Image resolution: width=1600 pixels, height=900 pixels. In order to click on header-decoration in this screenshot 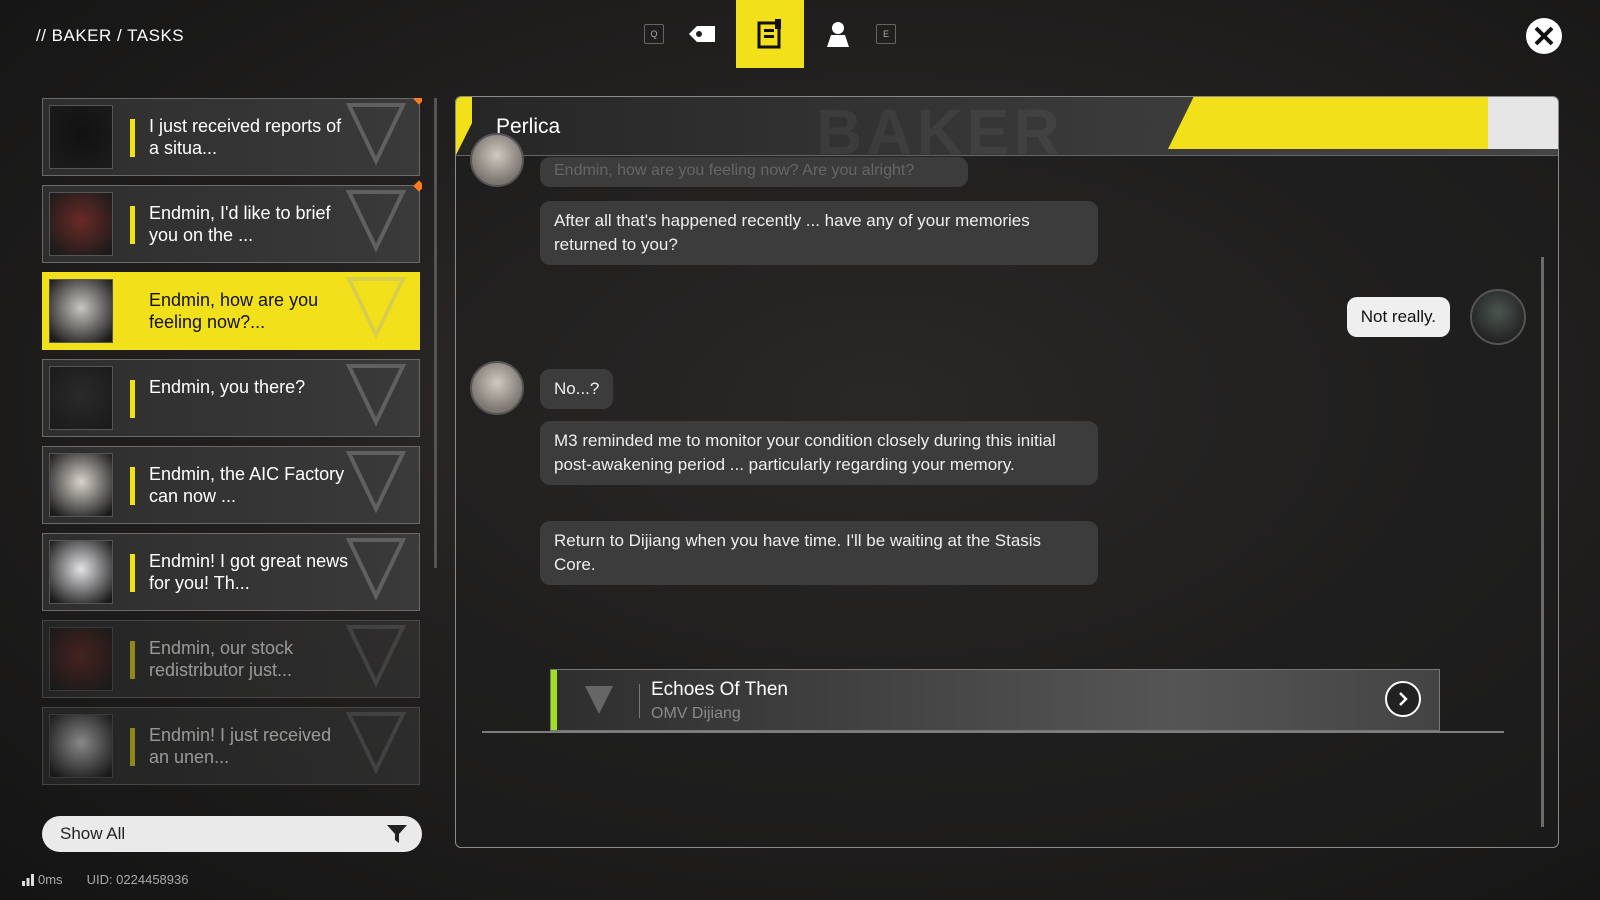, I will do `click(1328, 123)`.